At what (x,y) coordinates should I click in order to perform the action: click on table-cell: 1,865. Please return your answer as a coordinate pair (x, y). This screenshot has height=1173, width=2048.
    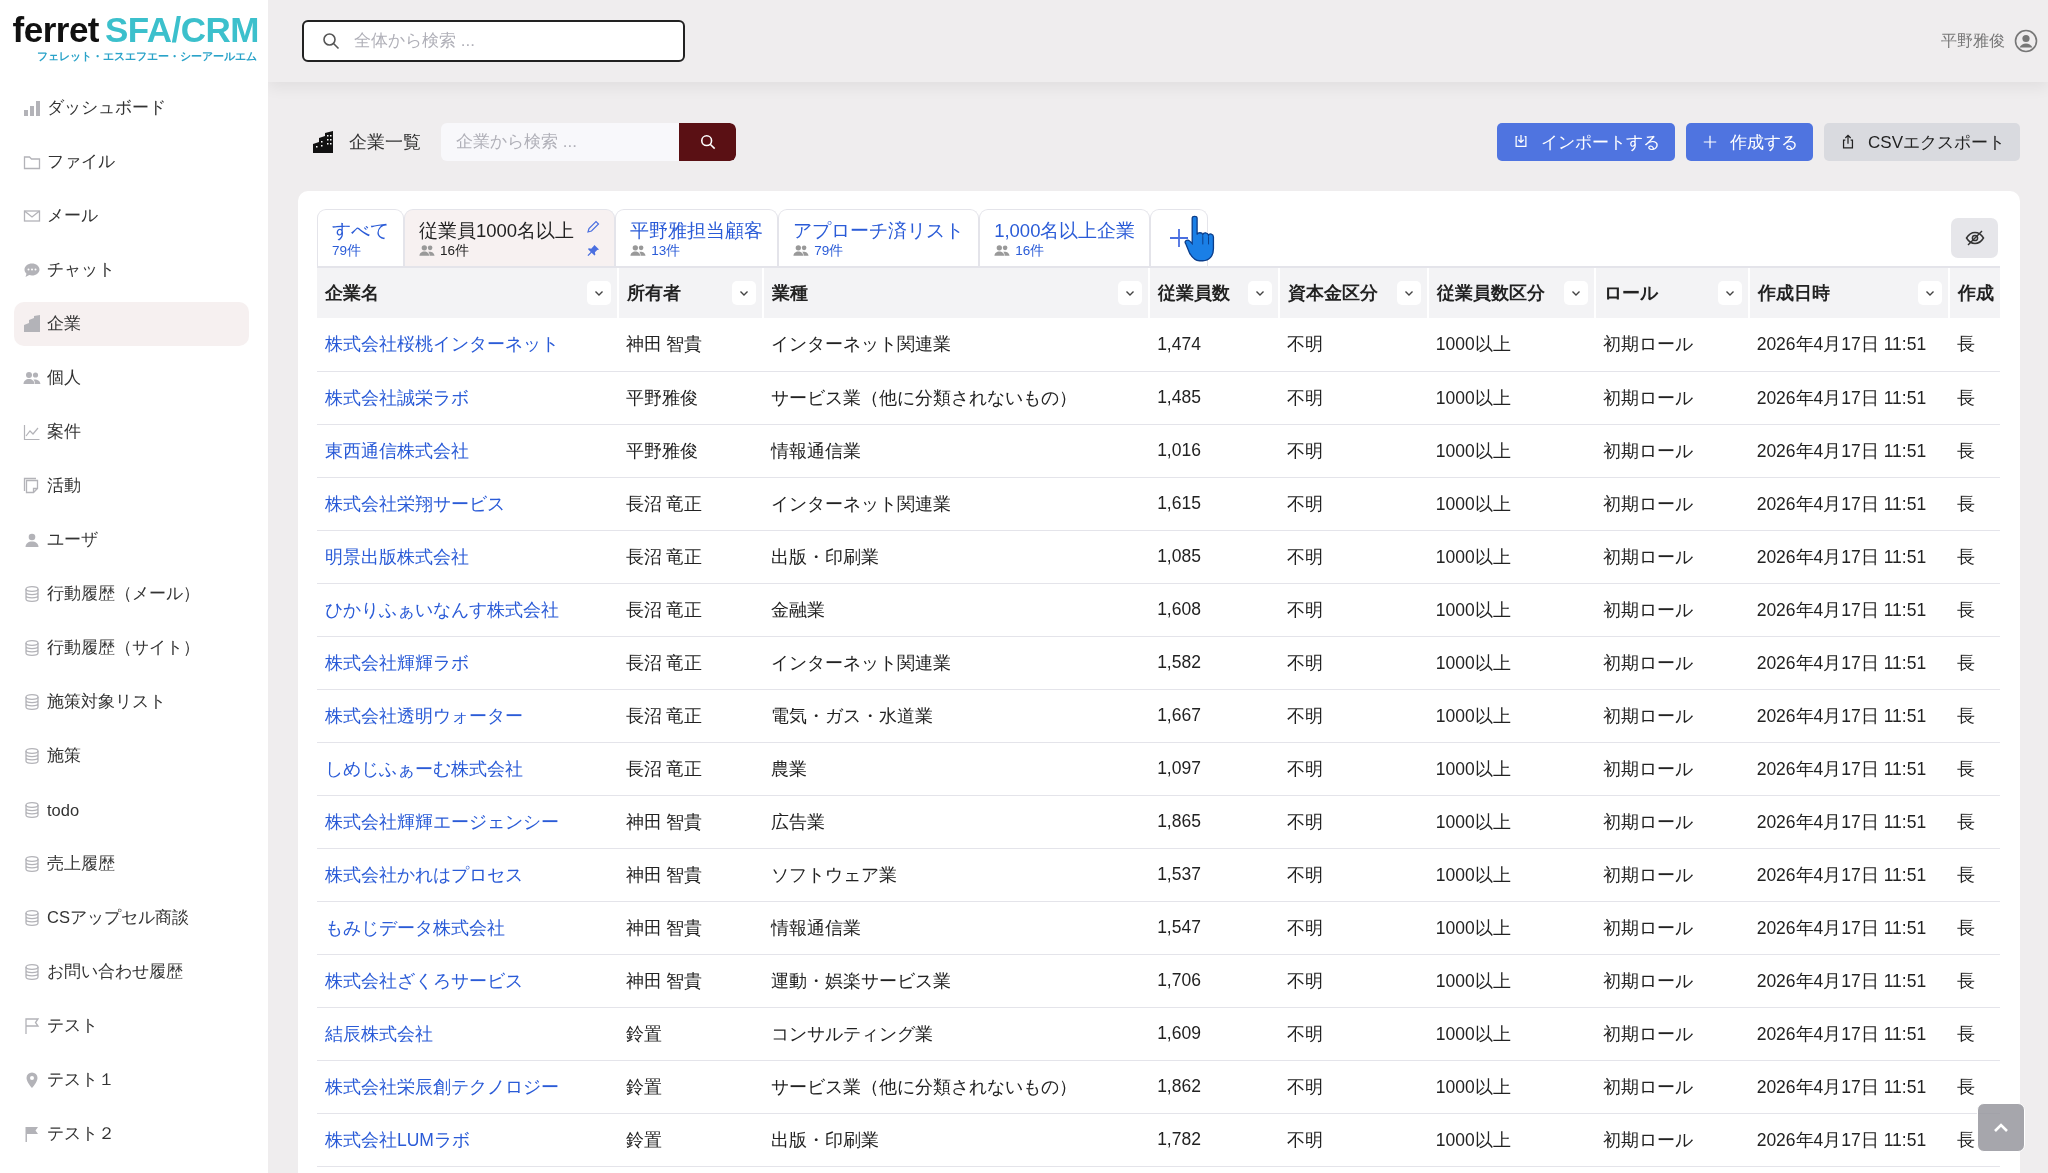
    Looking at the image, I should click on (1214, 821).